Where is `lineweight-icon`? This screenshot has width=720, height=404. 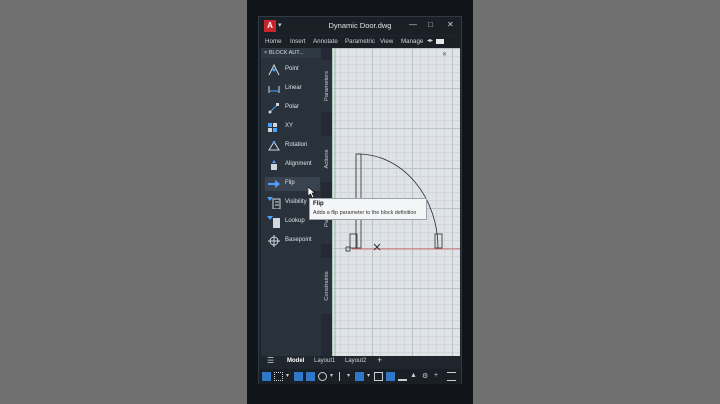 lineweight-icon is located at coordinates (378, 376).